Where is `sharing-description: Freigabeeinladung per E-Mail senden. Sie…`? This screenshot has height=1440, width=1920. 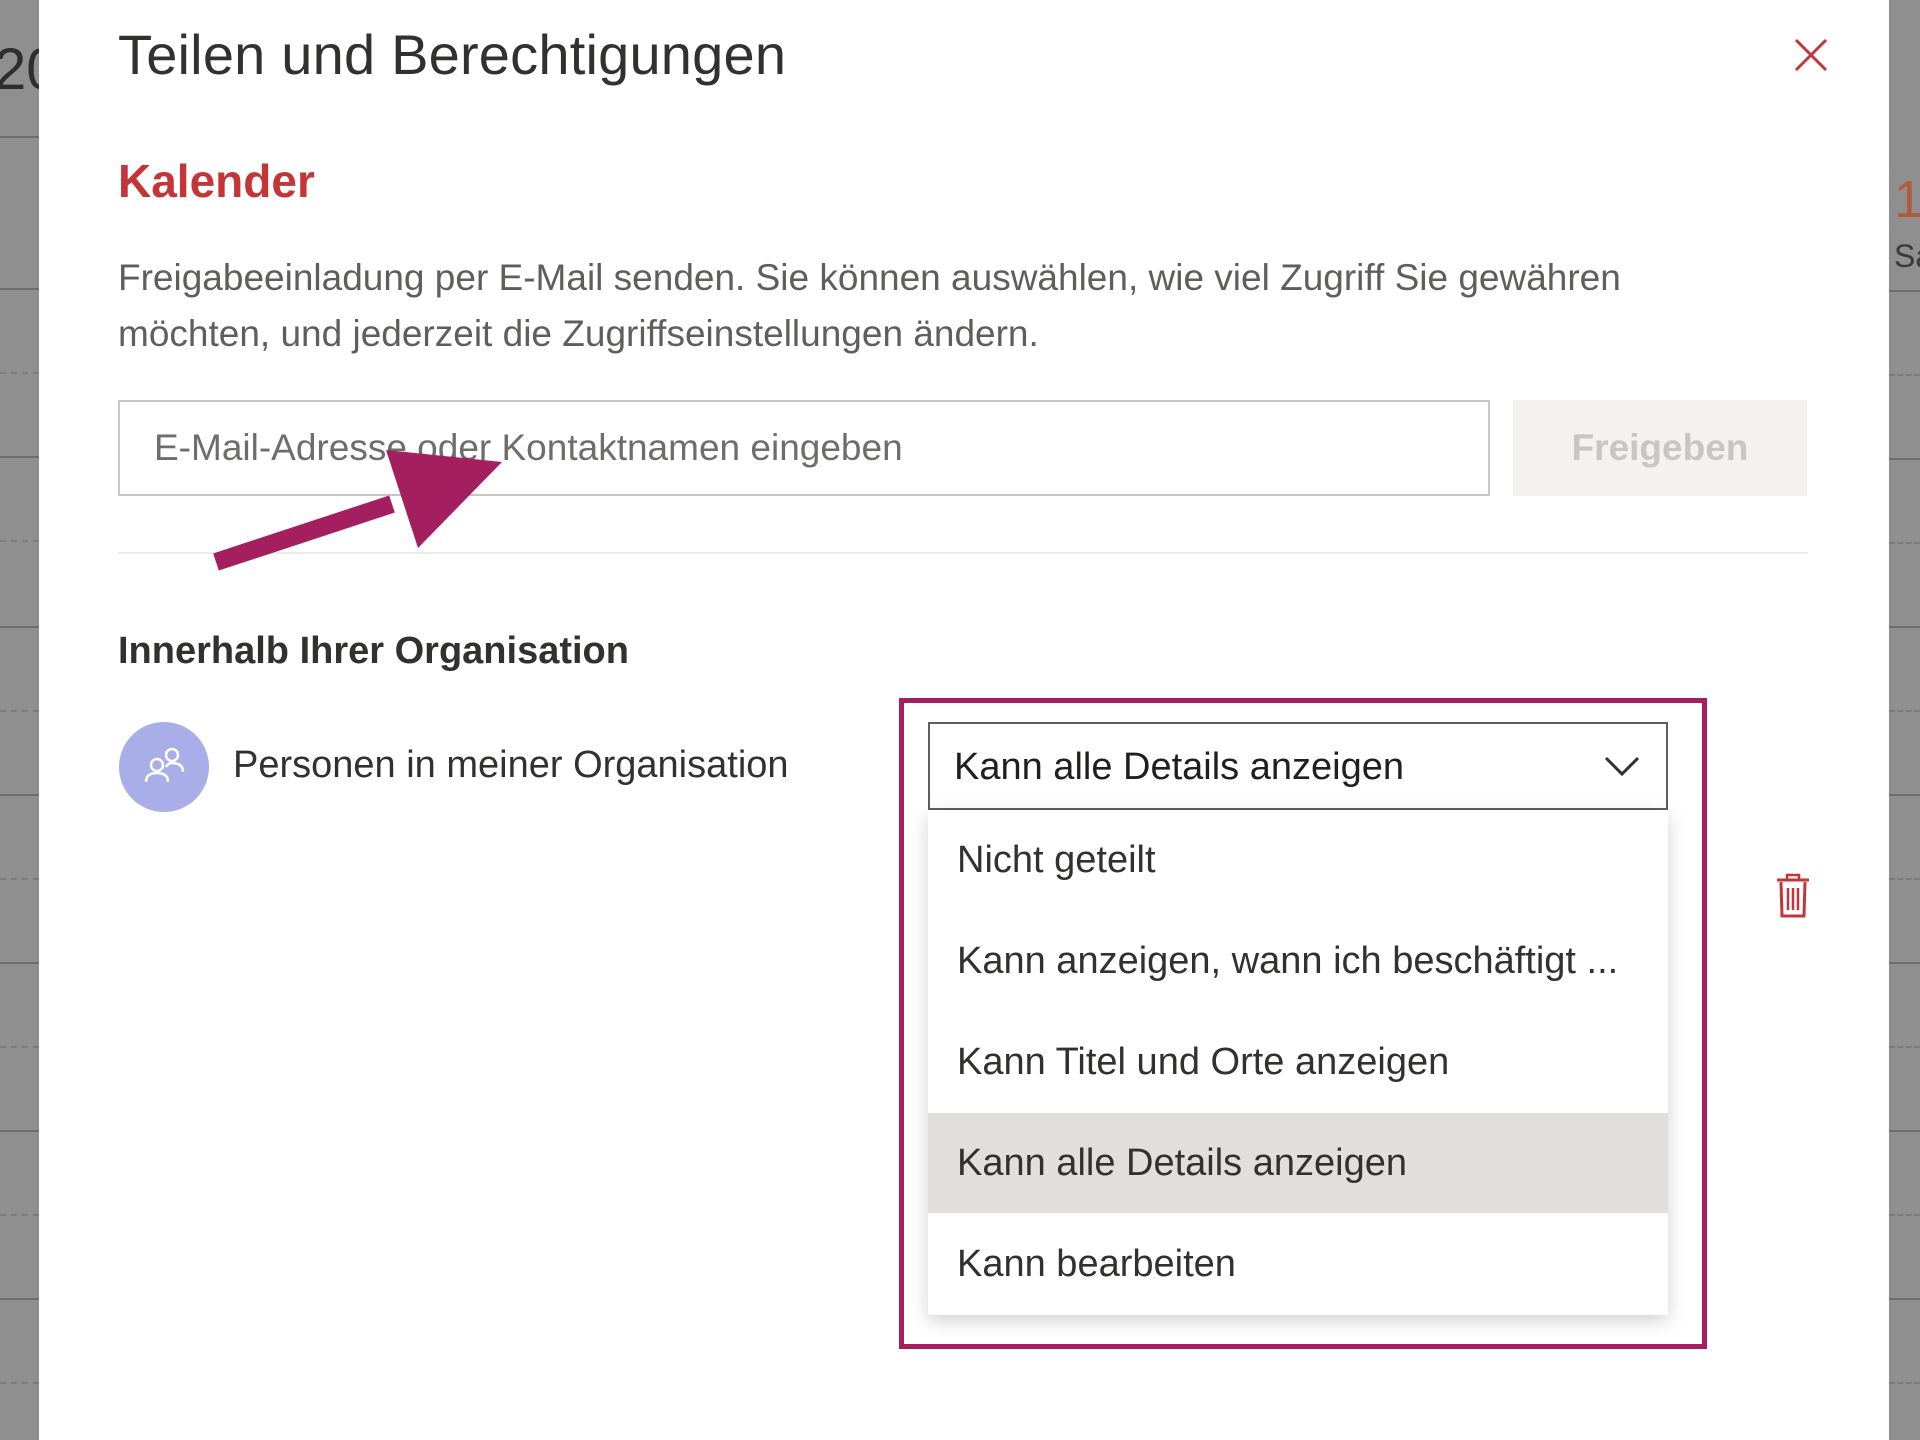
sharing-description: Freigabeeinladung per E-Mail senden. Sie… is located at coordinates (869, 305).